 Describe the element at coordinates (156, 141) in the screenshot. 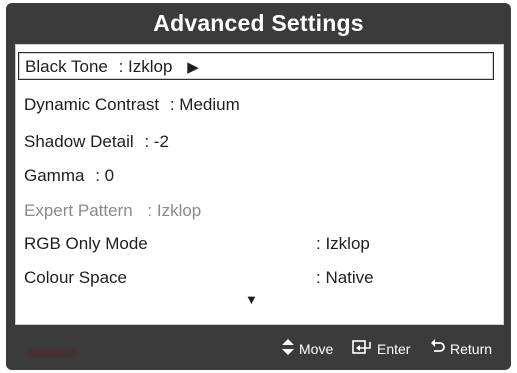

I see `menu-item-value: : -2` at that location.